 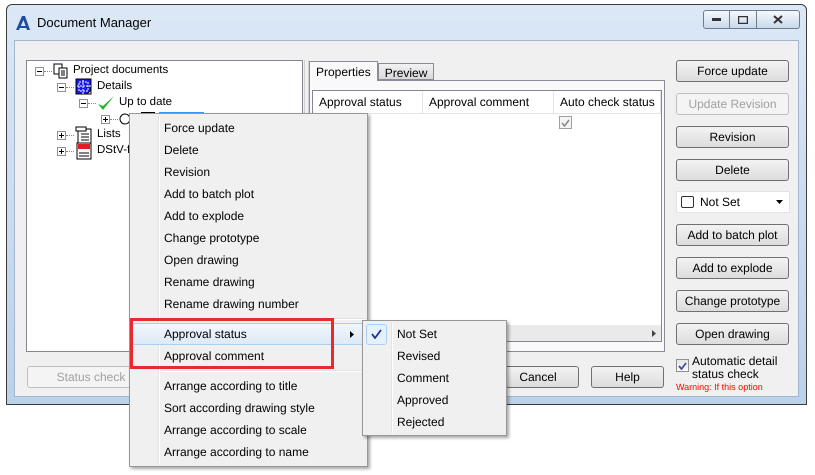 I want to click on app-logo-icon, so click(x=23, y=22).